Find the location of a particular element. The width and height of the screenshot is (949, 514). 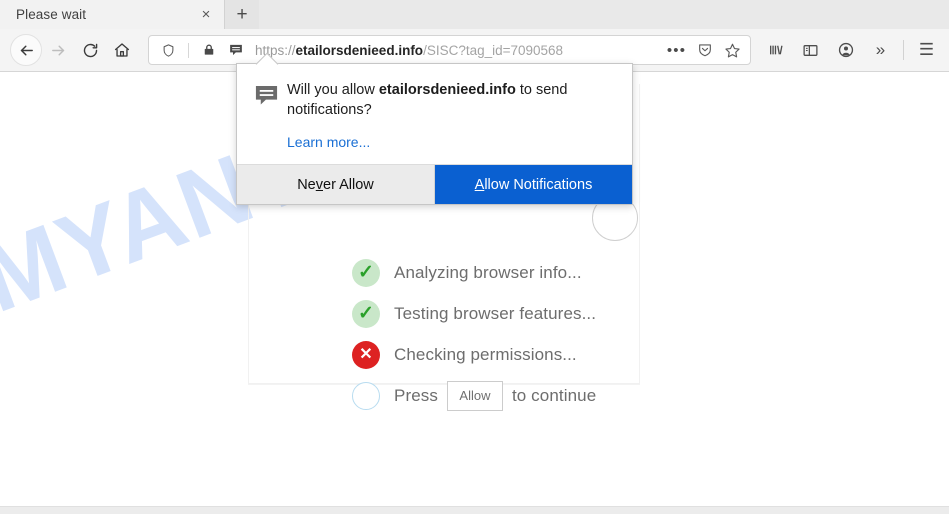

notification-bubble-icon is located at coordinates (270, 116).